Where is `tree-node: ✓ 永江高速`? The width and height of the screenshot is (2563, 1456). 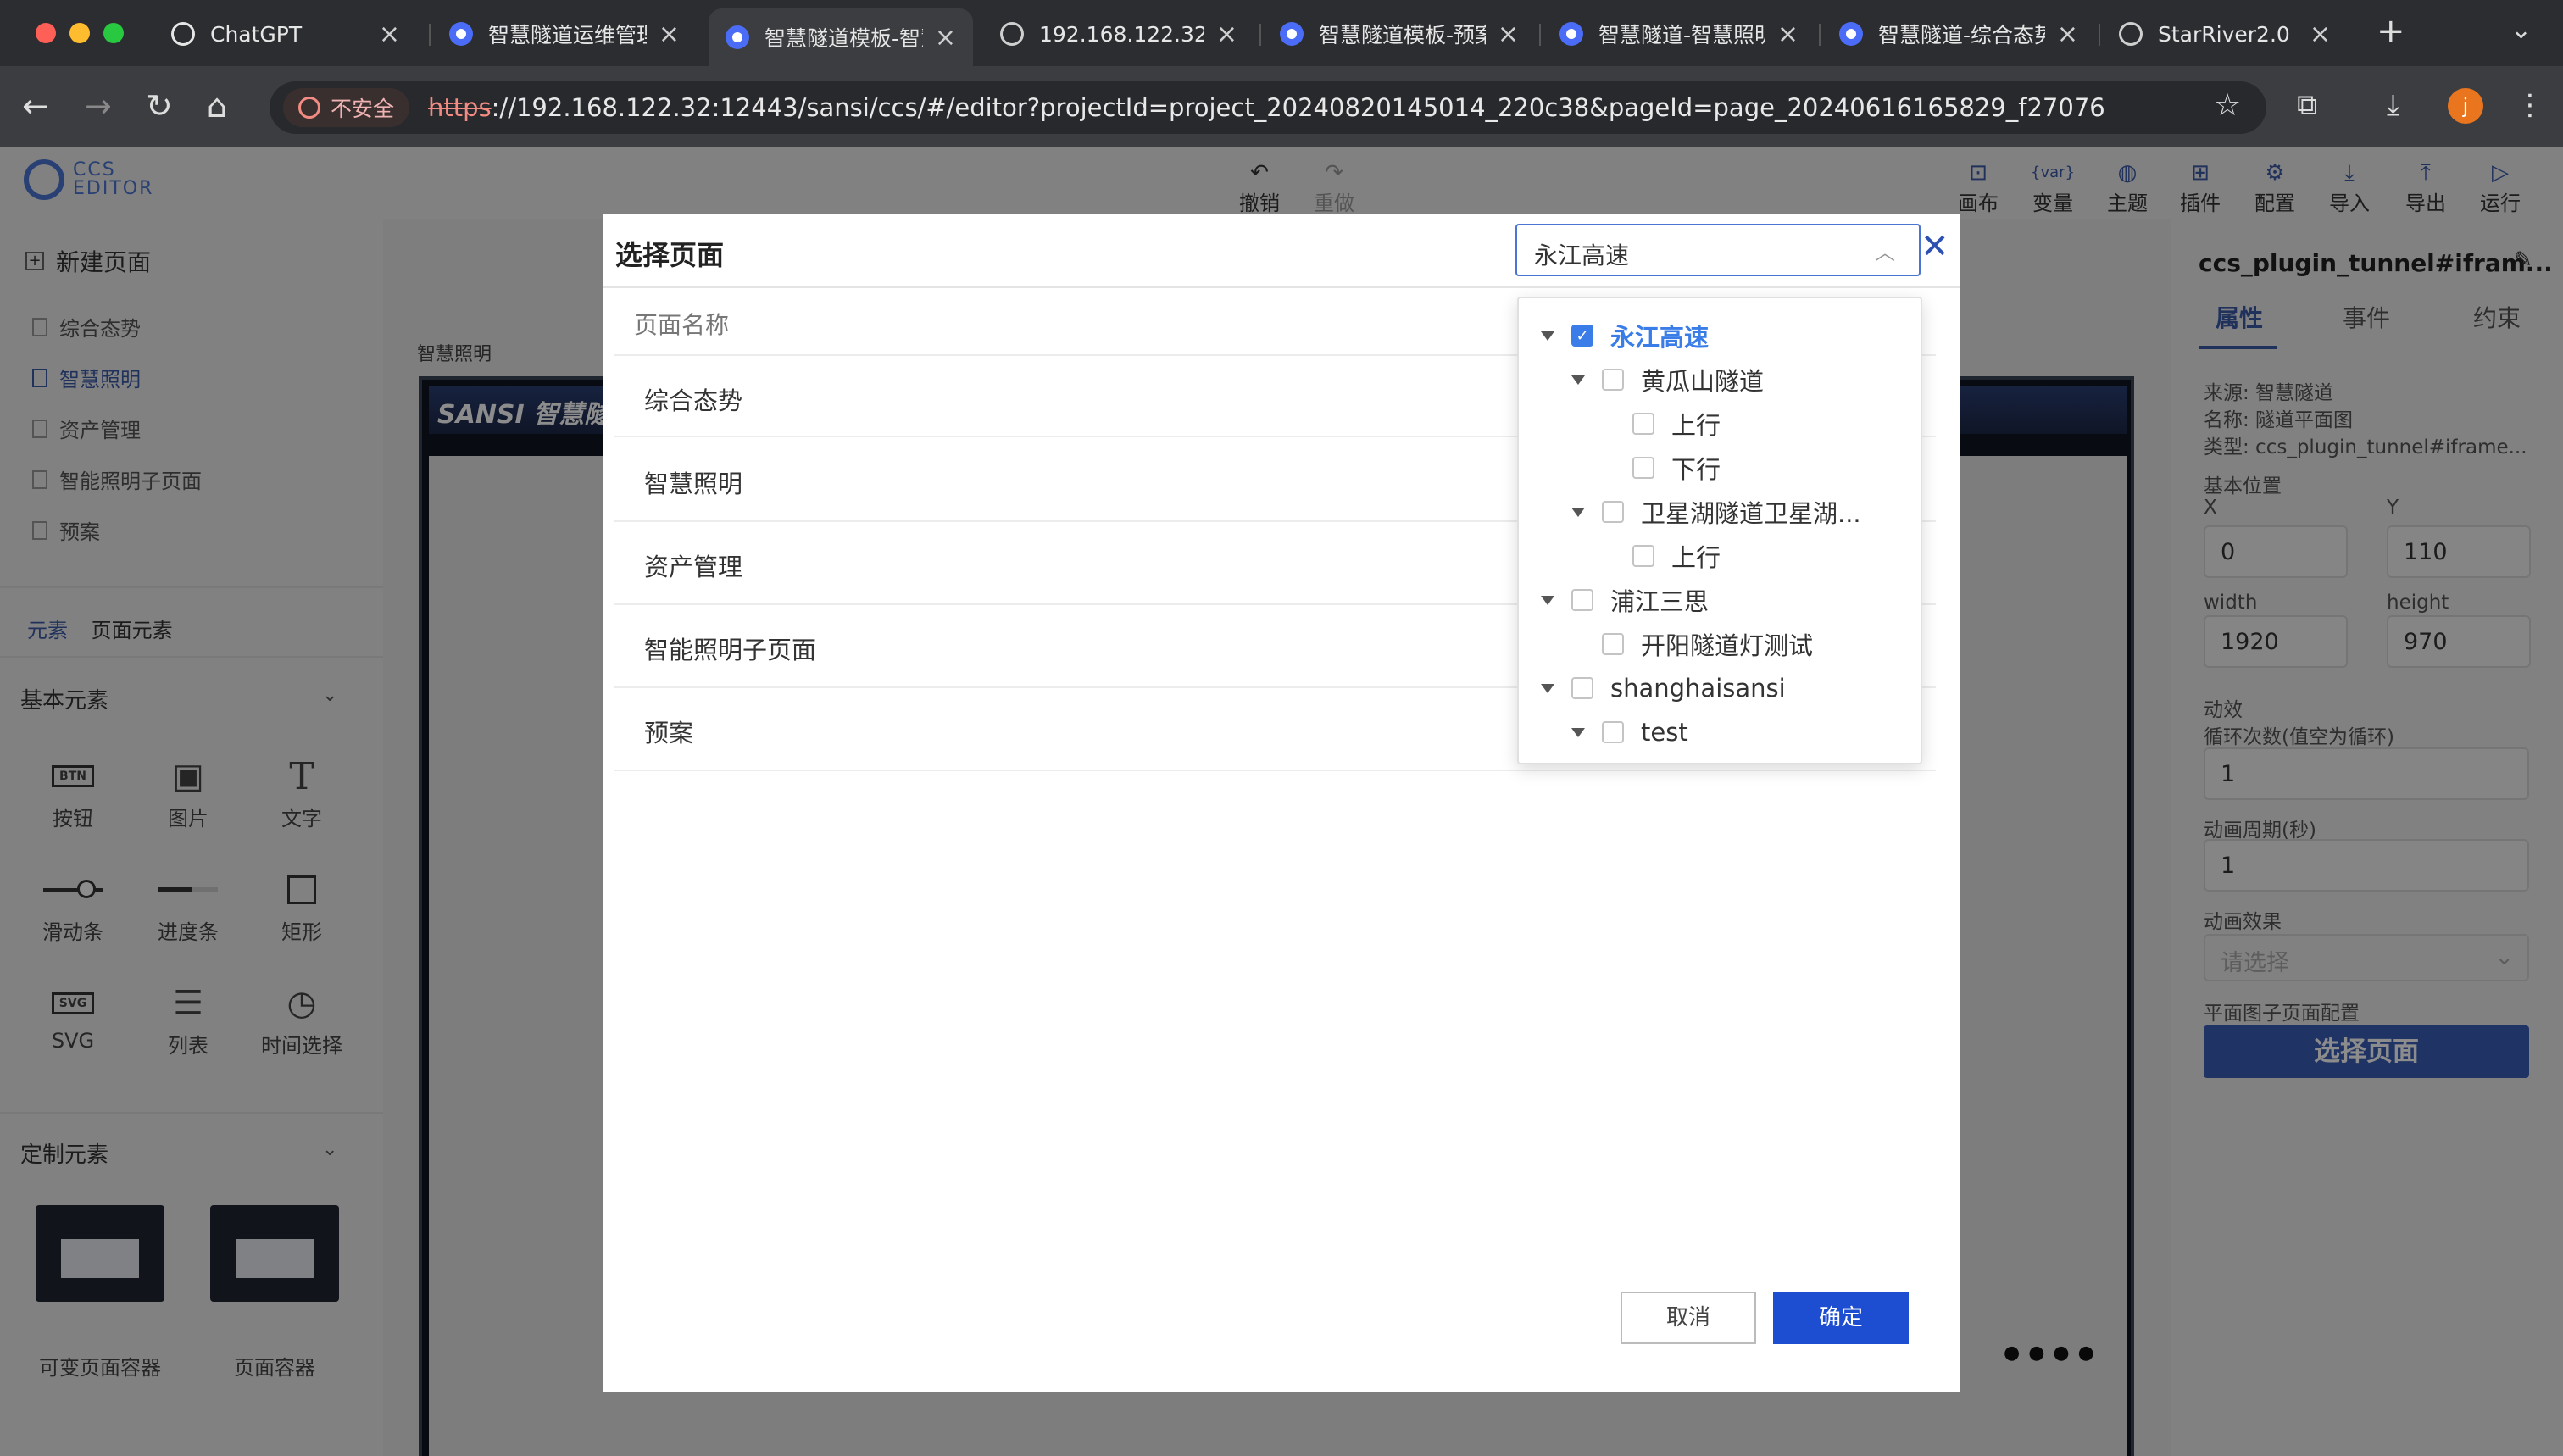 tree-node: ✓ 永江高速 is located at coordinates (1625, 336).